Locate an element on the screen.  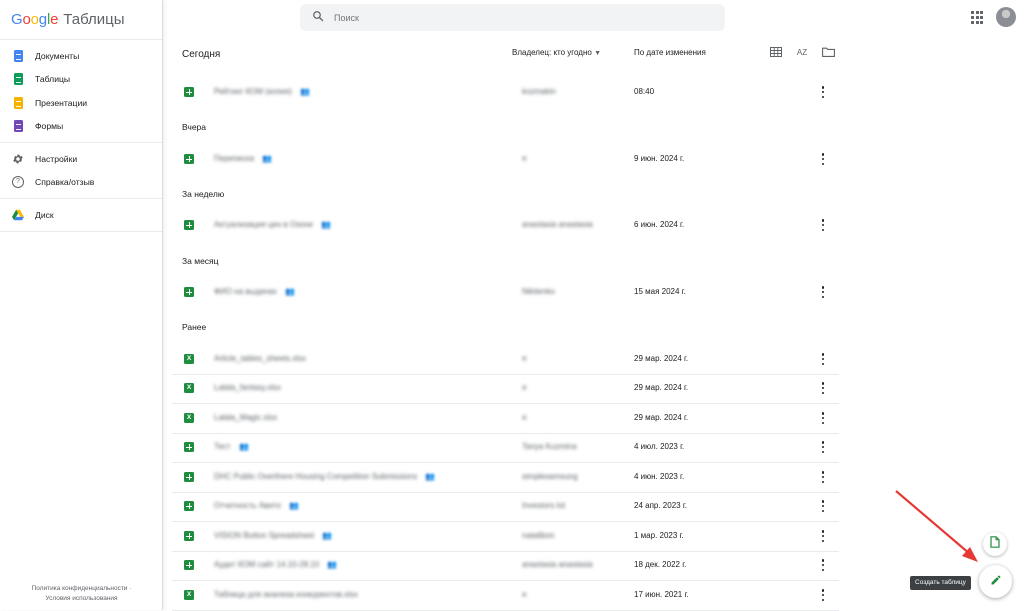
search-icon is located at coordinates (318, 18).